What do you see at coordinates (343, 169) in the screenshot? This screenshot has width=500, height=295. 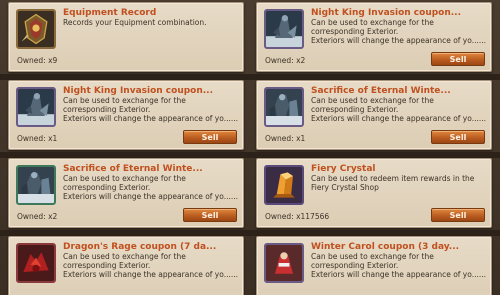 I see `item-name: Fiery Crystal` at bounding box center [343, 169].